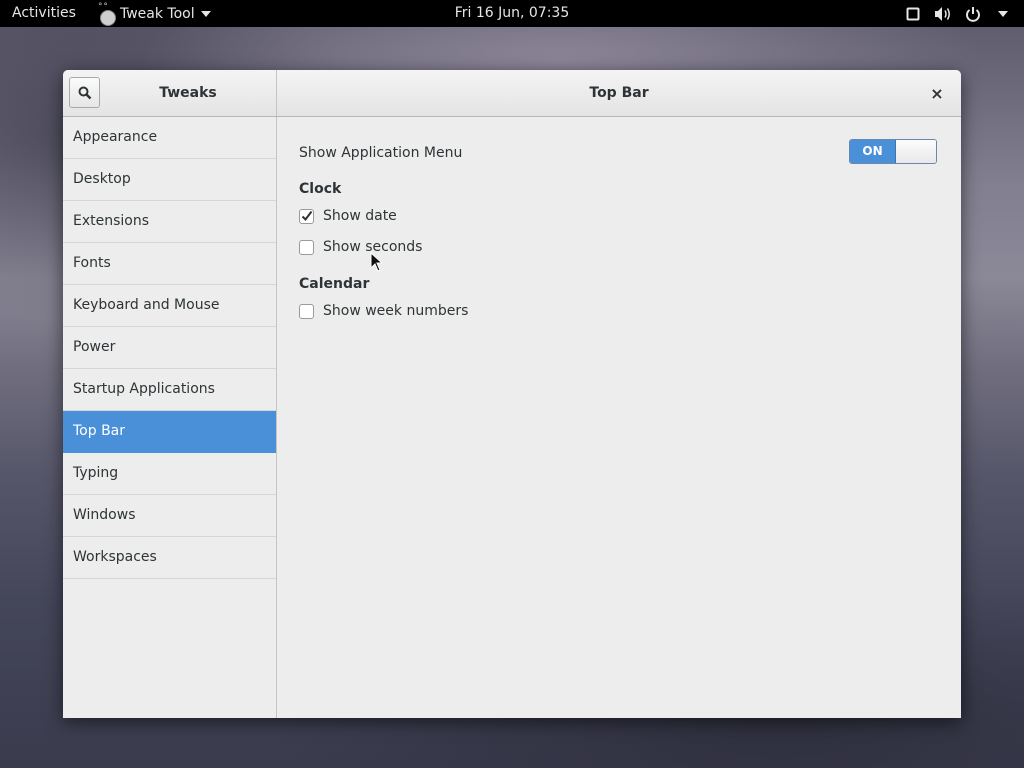  I want to click on clock-button: Fri 16 Jun, 07:35, so click(512, 13).